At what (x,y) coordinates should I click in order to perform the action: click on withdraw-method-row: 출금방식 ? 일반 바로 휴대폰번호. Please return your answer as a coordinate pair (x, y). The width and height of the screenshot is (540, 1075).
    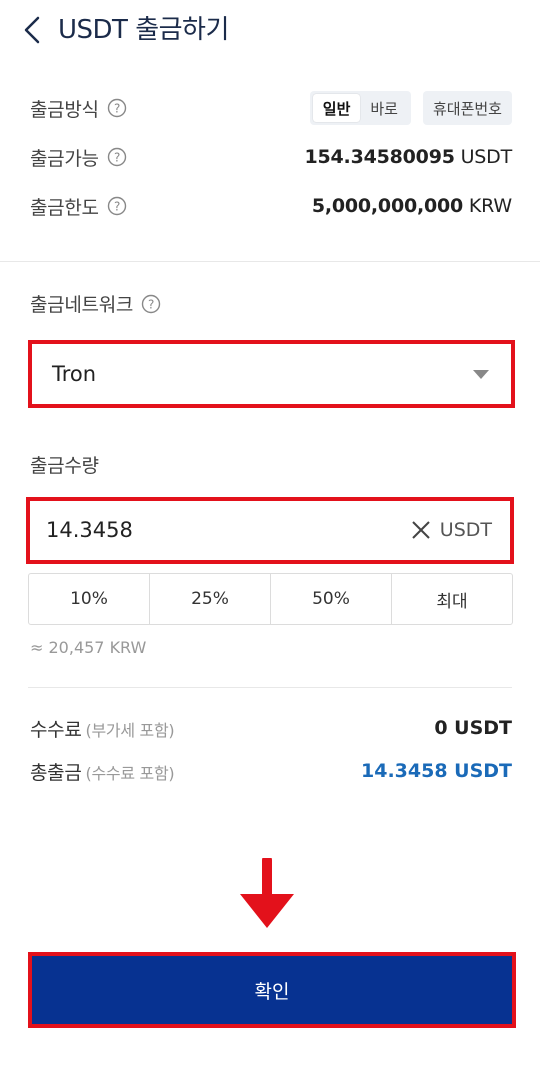
    Looking at the image, I should click on (271, 108).